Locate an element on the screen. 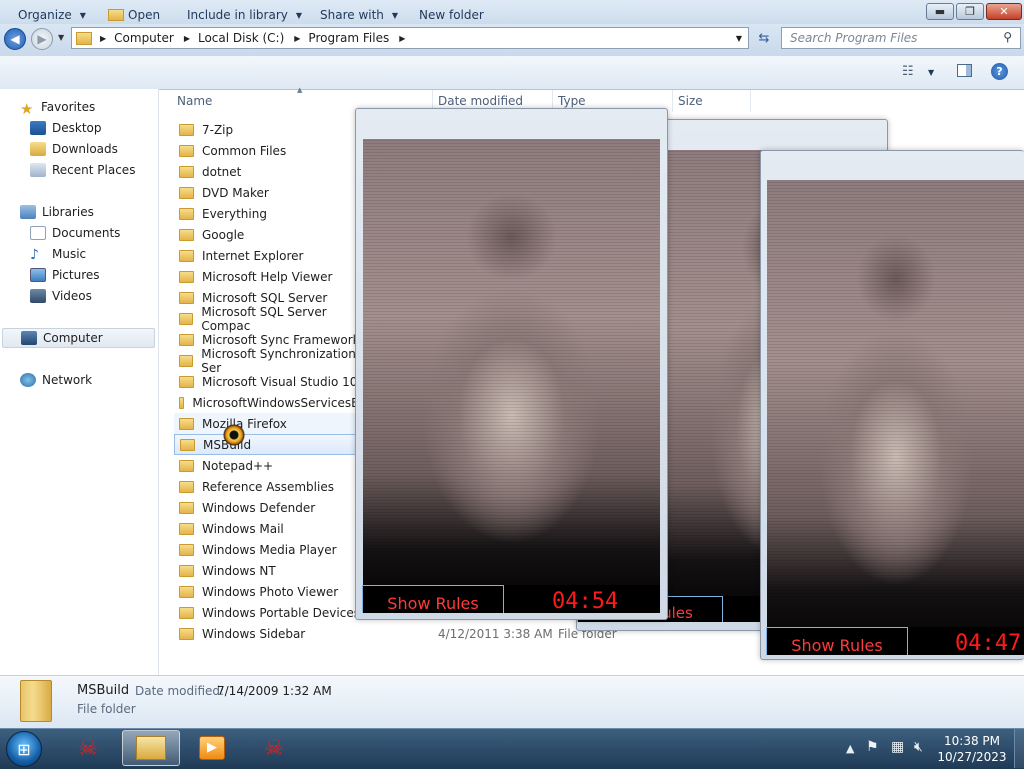 This screenshot has width=1024, height=769. nav-documents-label: Documents is located at coordinates (86, 233).